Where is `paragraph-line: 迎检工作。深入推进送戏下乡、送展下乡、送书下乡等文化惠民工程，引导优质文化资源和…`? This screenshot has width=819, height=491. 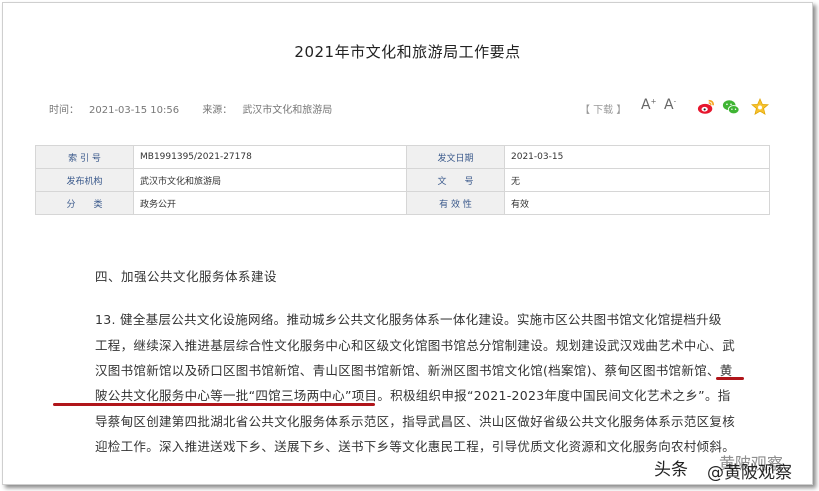 paragraph-line: 迎检工作。深入推进送戏下乡、送展下乡、送书下乡等文化惠民工程，引导优质文化资源和… is located at coordinates (415, 446).